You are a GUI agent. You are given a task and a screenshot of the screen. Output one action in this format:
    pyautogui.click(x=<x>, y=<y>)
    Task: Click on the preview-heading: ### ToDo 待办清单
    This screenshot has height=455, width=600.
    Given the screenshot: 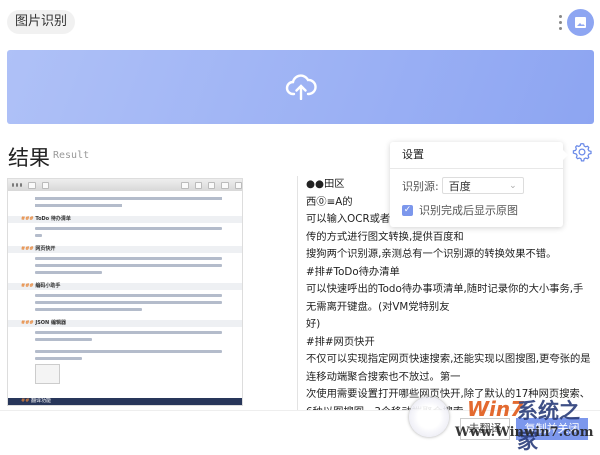 What is the action you would take?
    pyautogui.click(x=125, y=219)
    